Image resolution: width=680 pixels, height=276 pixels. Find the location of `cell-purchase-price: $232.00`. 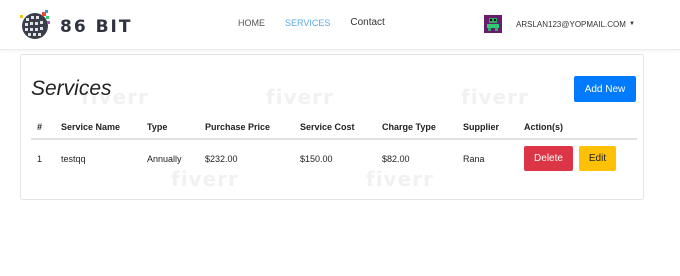

cell-purchase-price: $232.00 is located at coordinates (246, 157).